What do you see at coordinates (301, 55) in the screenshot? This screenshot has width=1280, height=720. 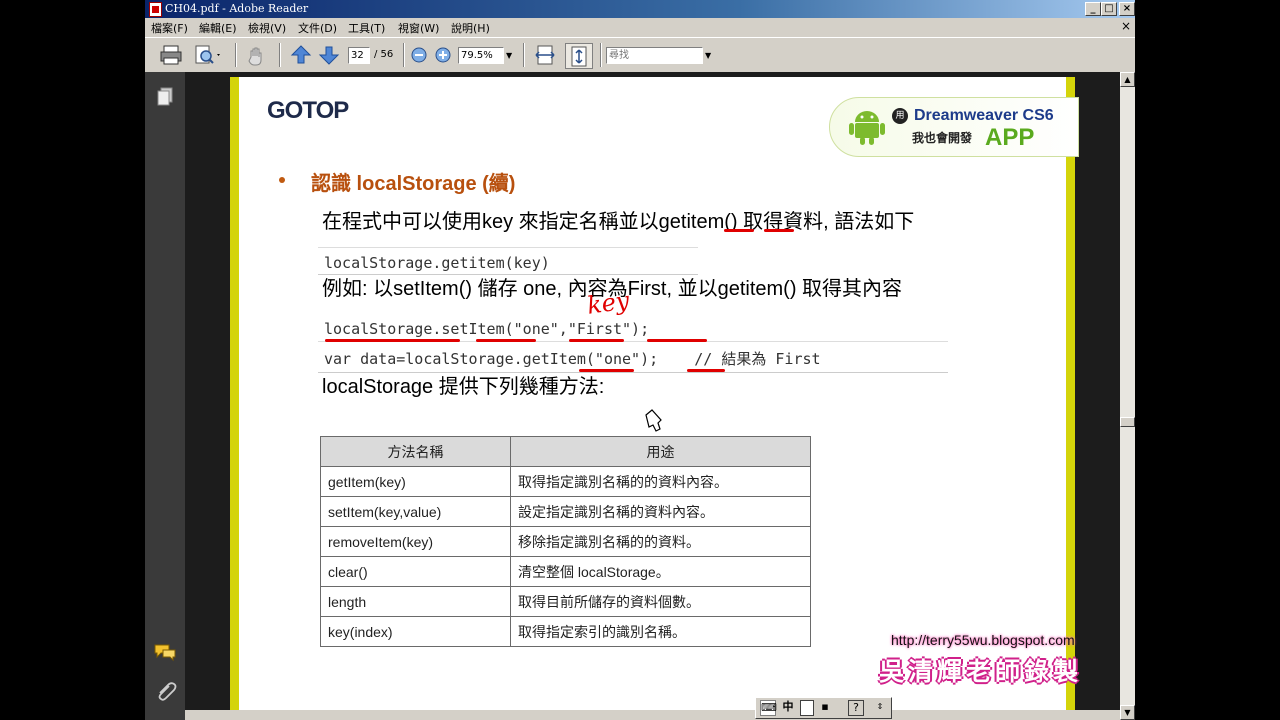 I see `up-arrow-icon` at bounding box center [301, 55].